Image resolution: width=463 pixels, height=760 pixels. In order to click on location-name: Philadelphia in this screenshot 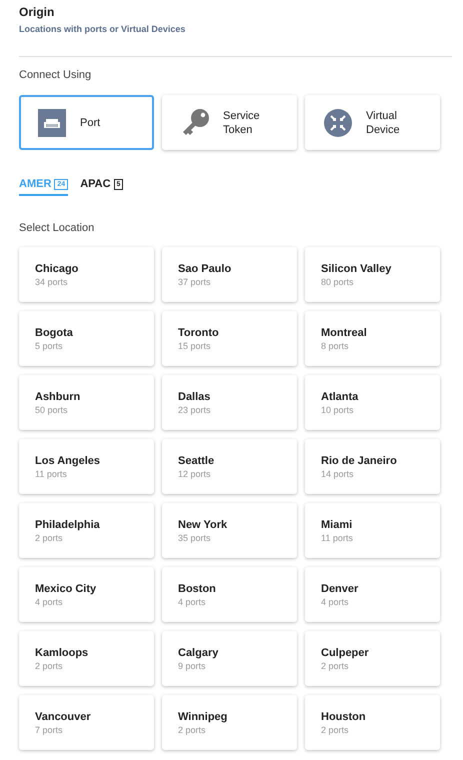, I will do `click(68, 525)`.